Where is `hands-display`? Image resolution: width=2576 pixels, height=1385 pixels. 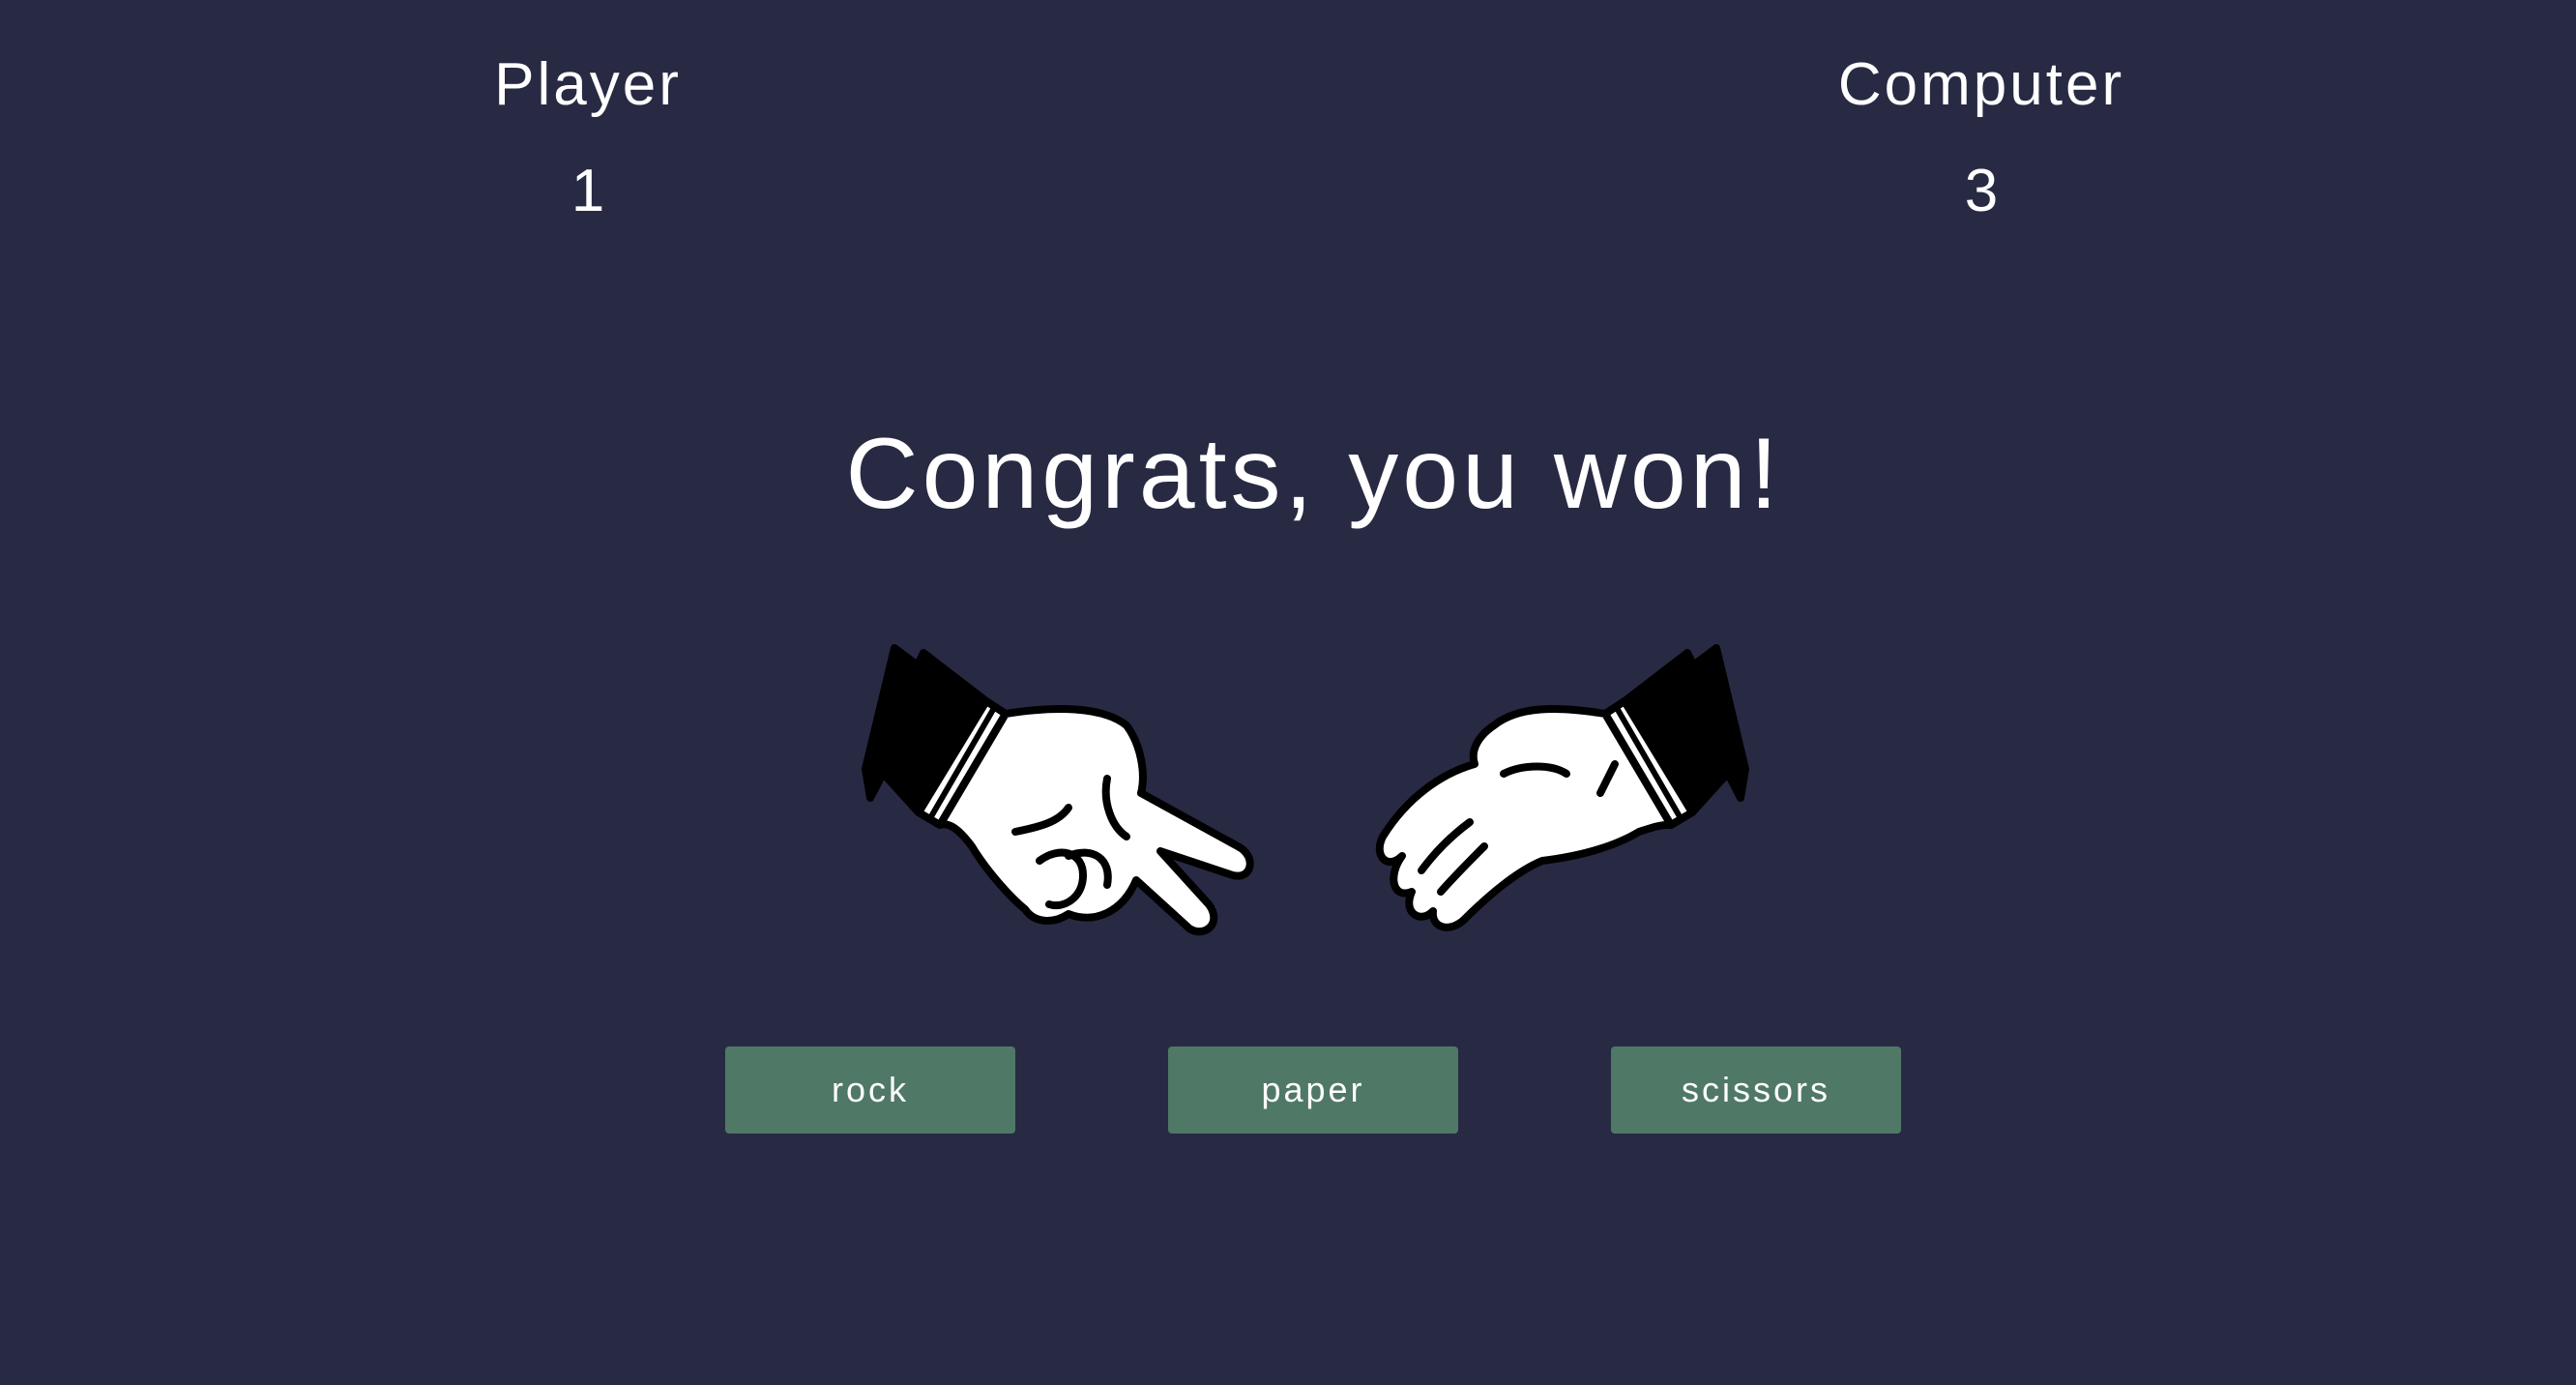
hands-display is located at coordinates (1315, 798).